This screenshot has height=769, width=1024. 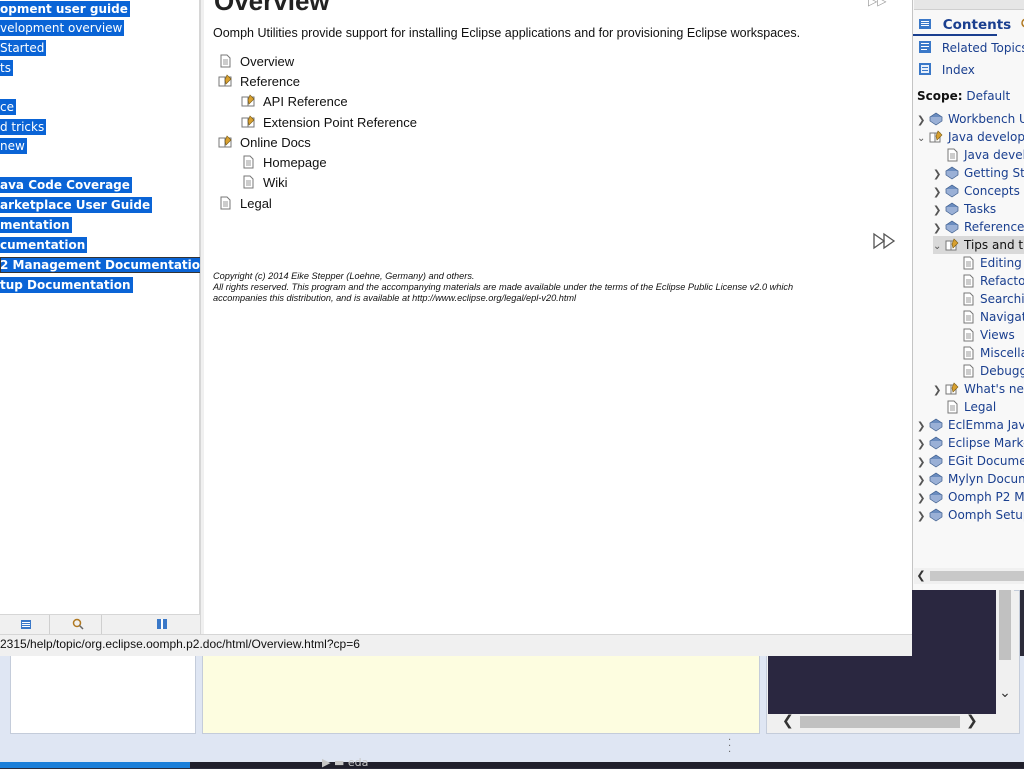 I want to click on tree-node: ❯ EGit Documer, so click(x=970, y=461).